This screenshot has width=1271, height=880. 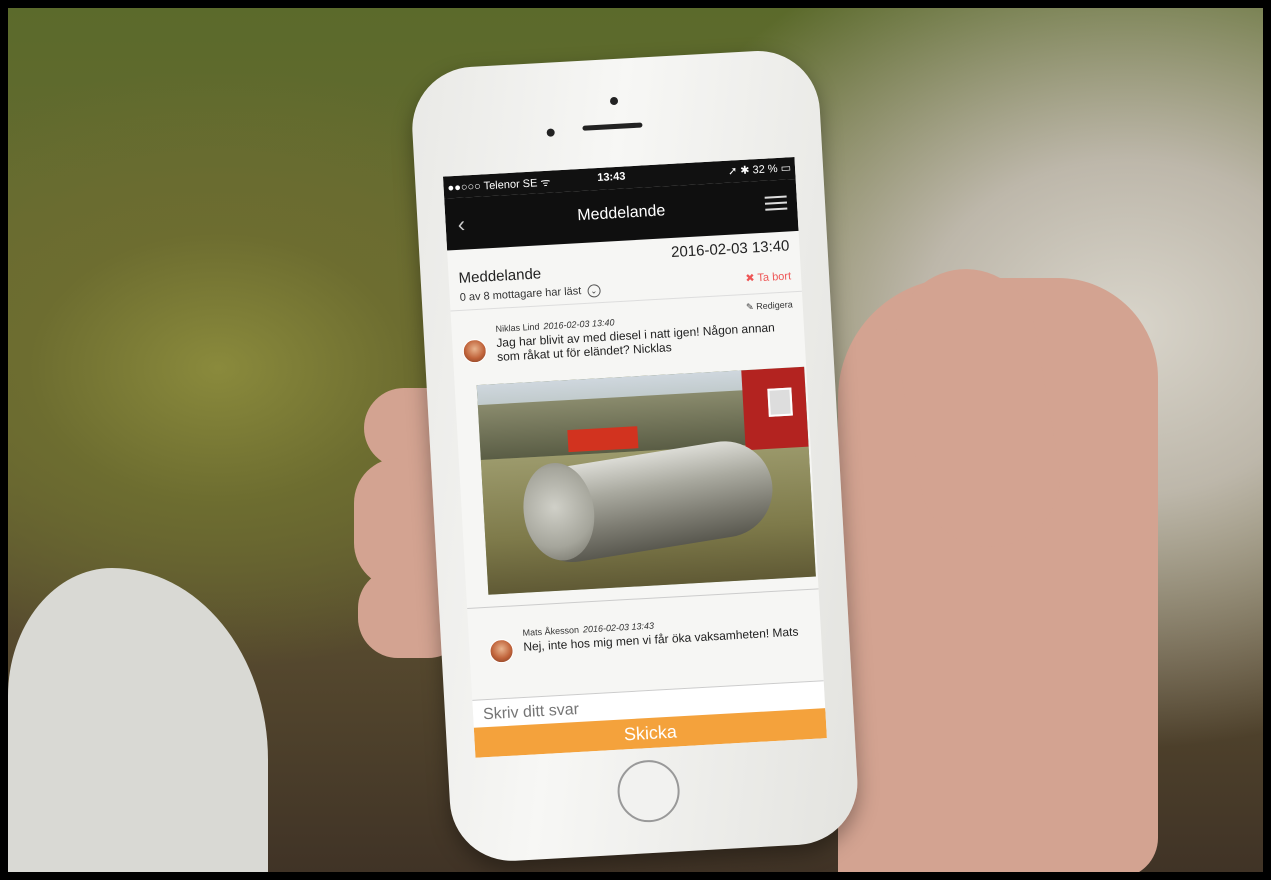 What do you see at coordinates (500, 276) in the screenshot?
I see `message-title: Meddelande` at bounding box center [500, 276].